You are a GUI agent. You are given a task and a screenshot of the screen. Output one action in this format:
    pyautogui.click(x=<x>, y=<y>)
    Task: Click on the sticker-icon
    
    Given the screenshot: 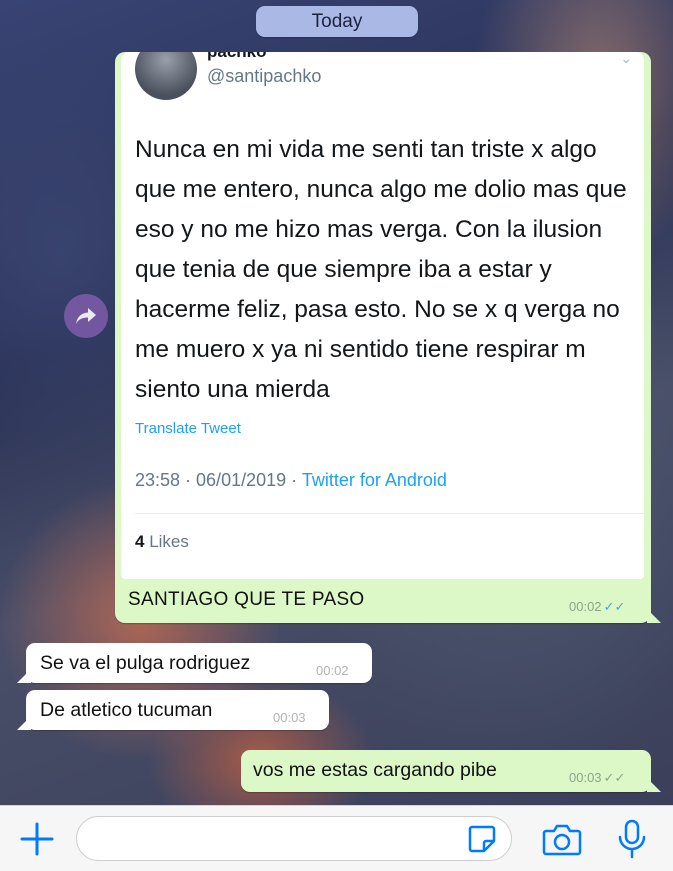 What is the action you would take?
    pyautogui.click(x=482, y=839)
    